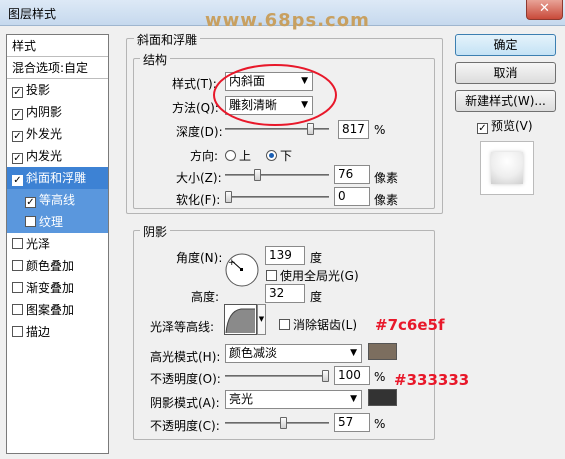  I want to click on sidebar-item: ✓ 投影, so click(57, 90).